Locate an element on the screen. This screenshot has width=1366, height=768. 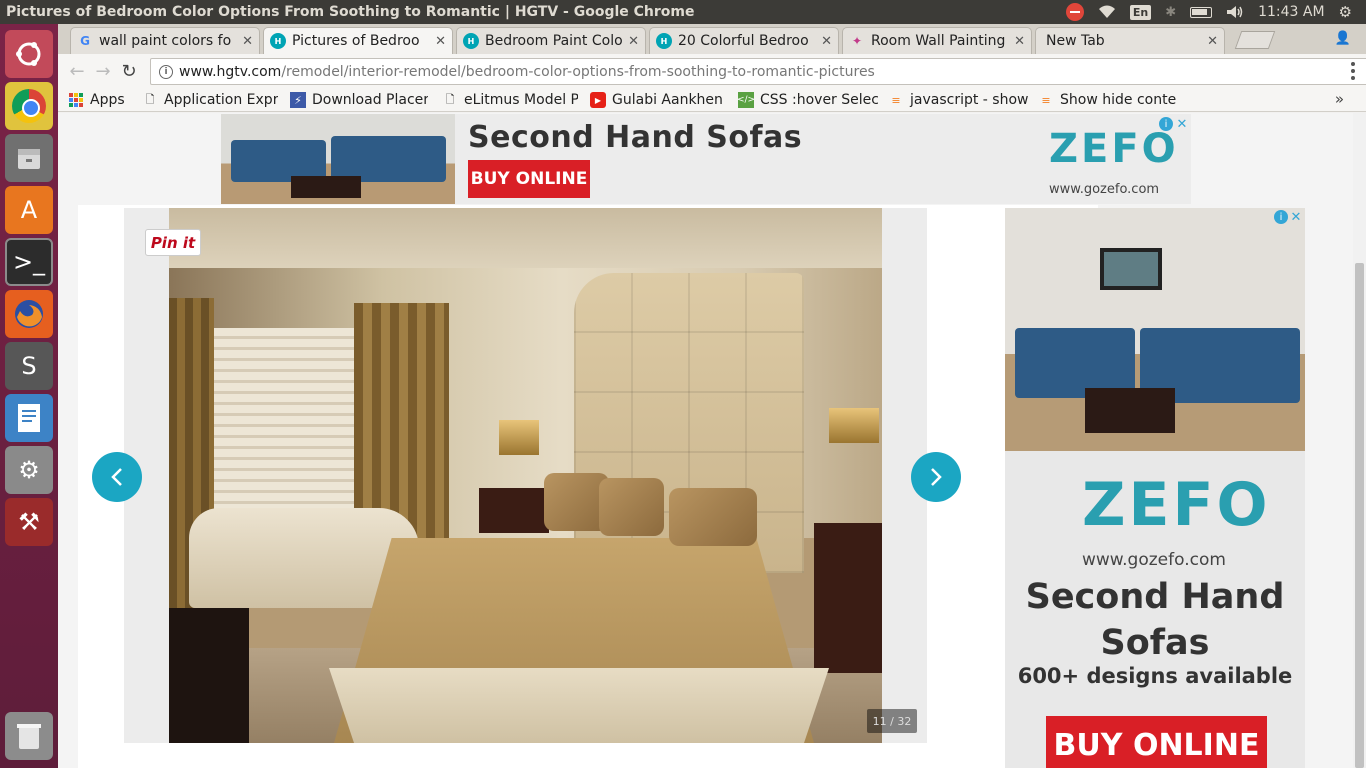
bookmark-gulabi-aankhen: ▶ Gulabi Aankhen is located at coordinates (657, 100).